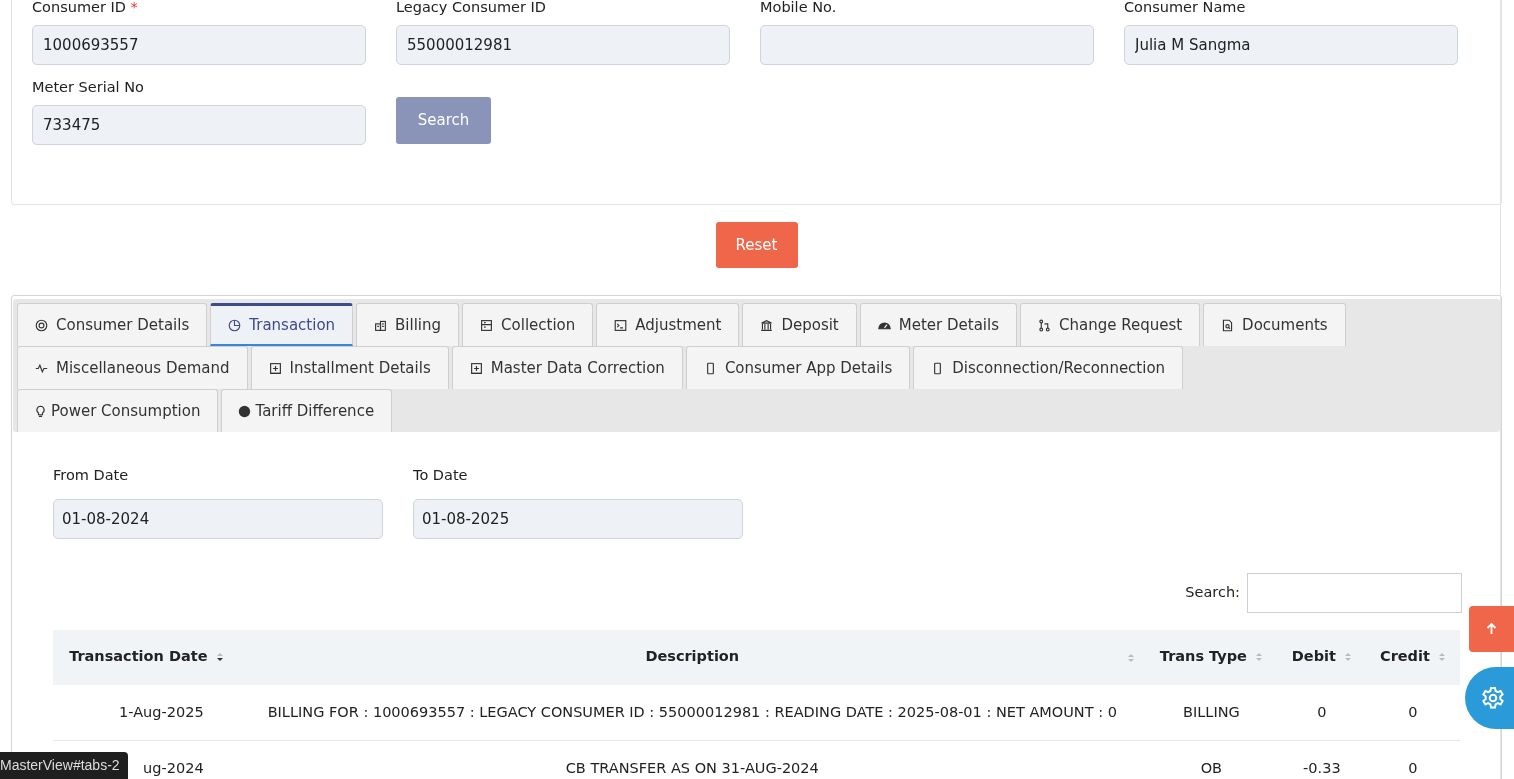 The height and width of the screenshot is (779, 1514). What do you see at coordinates (85, 8) in the screenshot?
I see `field-label: Consumer ID *` at bounding box center [85, 8].